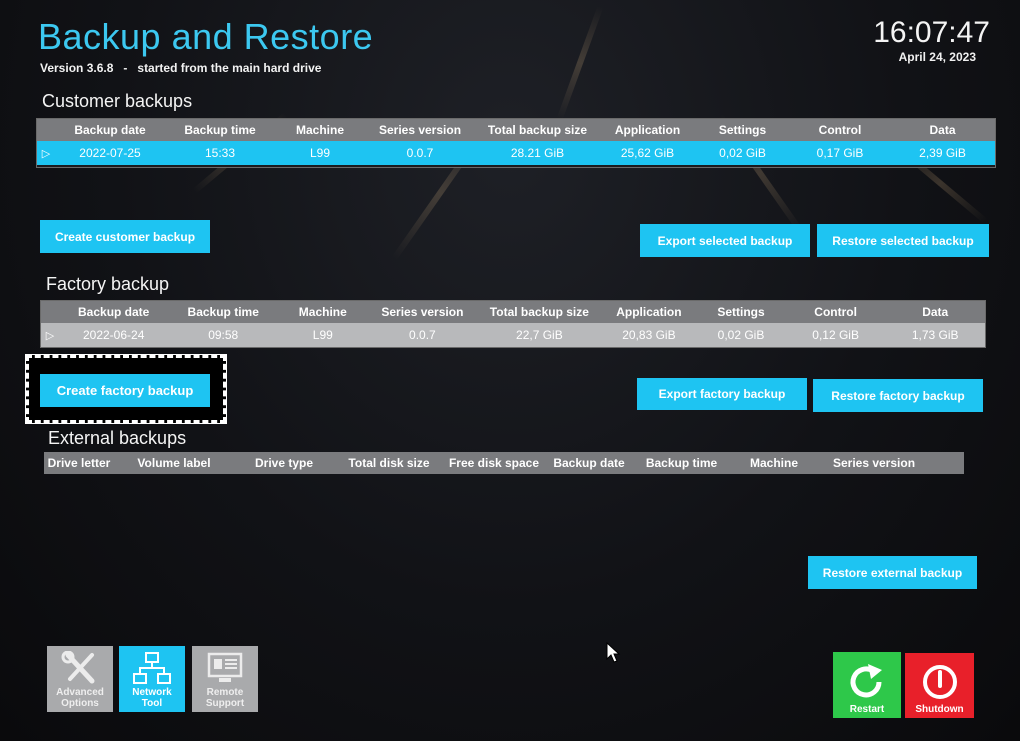  I want to click on column-header: Drive type, so click(284, 463).